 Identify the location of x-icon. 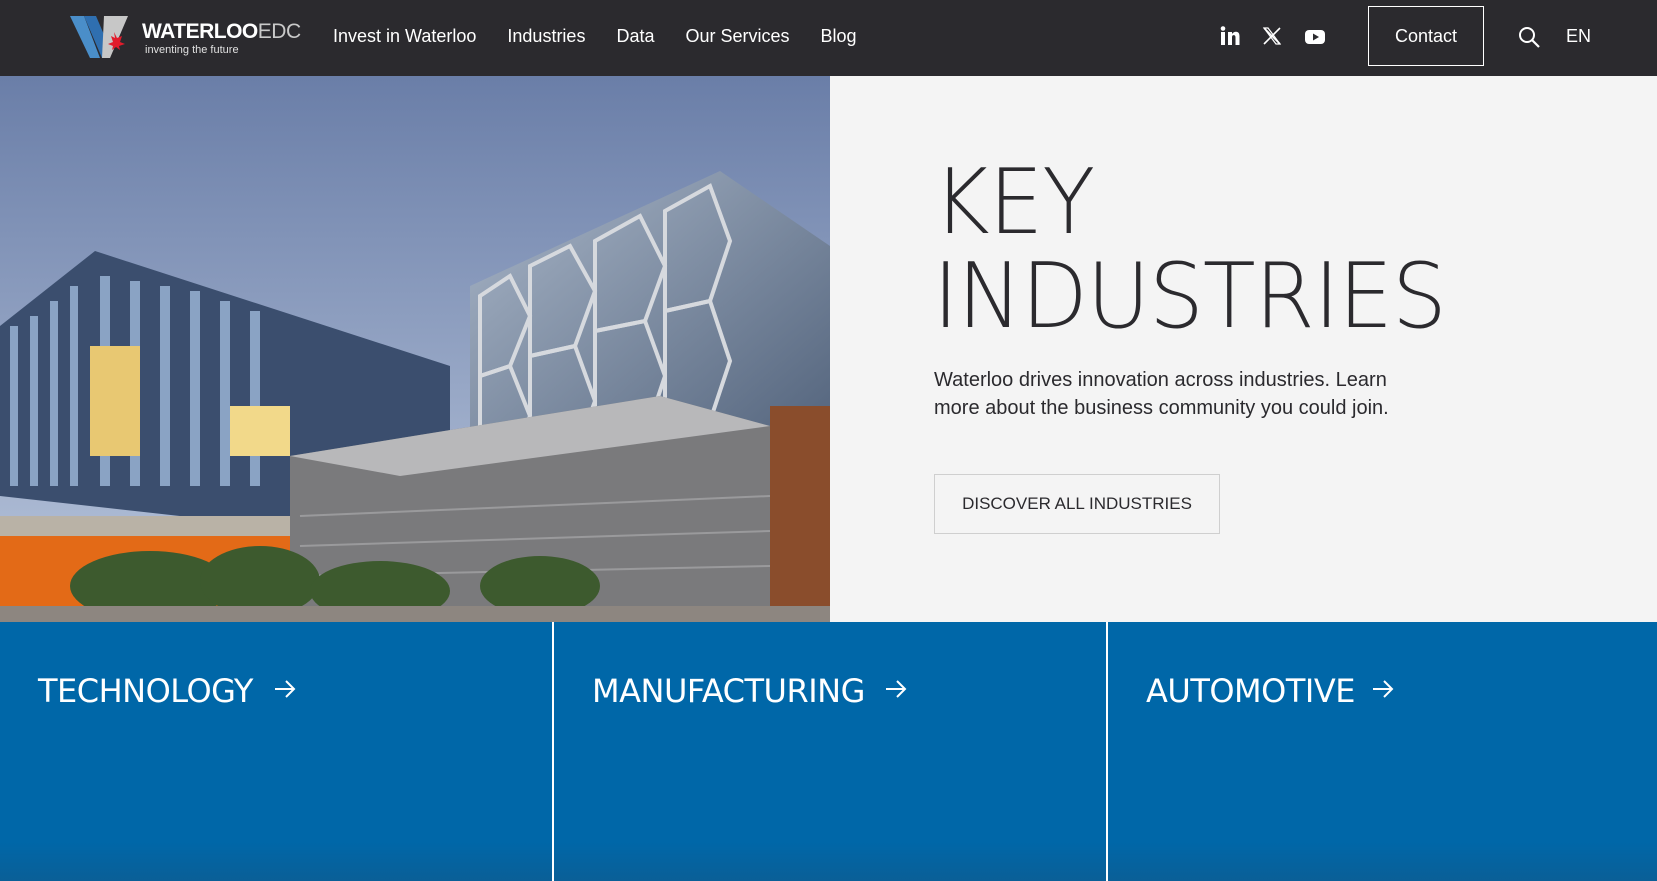
(1273, 37).